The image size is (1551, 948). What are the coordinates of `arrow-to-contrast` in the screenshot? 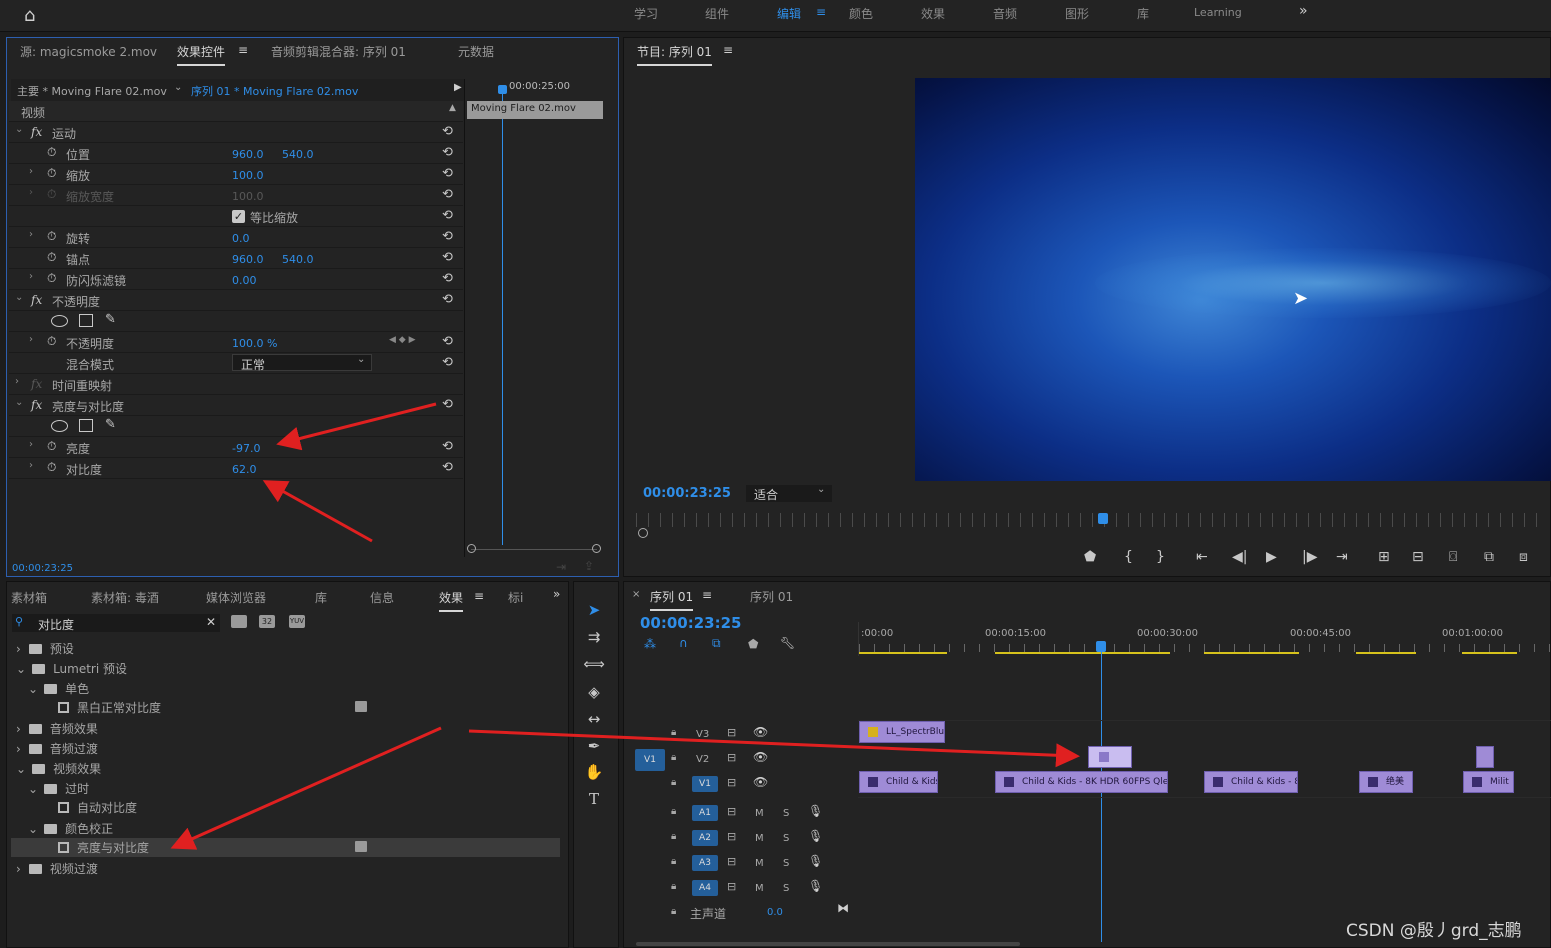 It's located at (317, 511).